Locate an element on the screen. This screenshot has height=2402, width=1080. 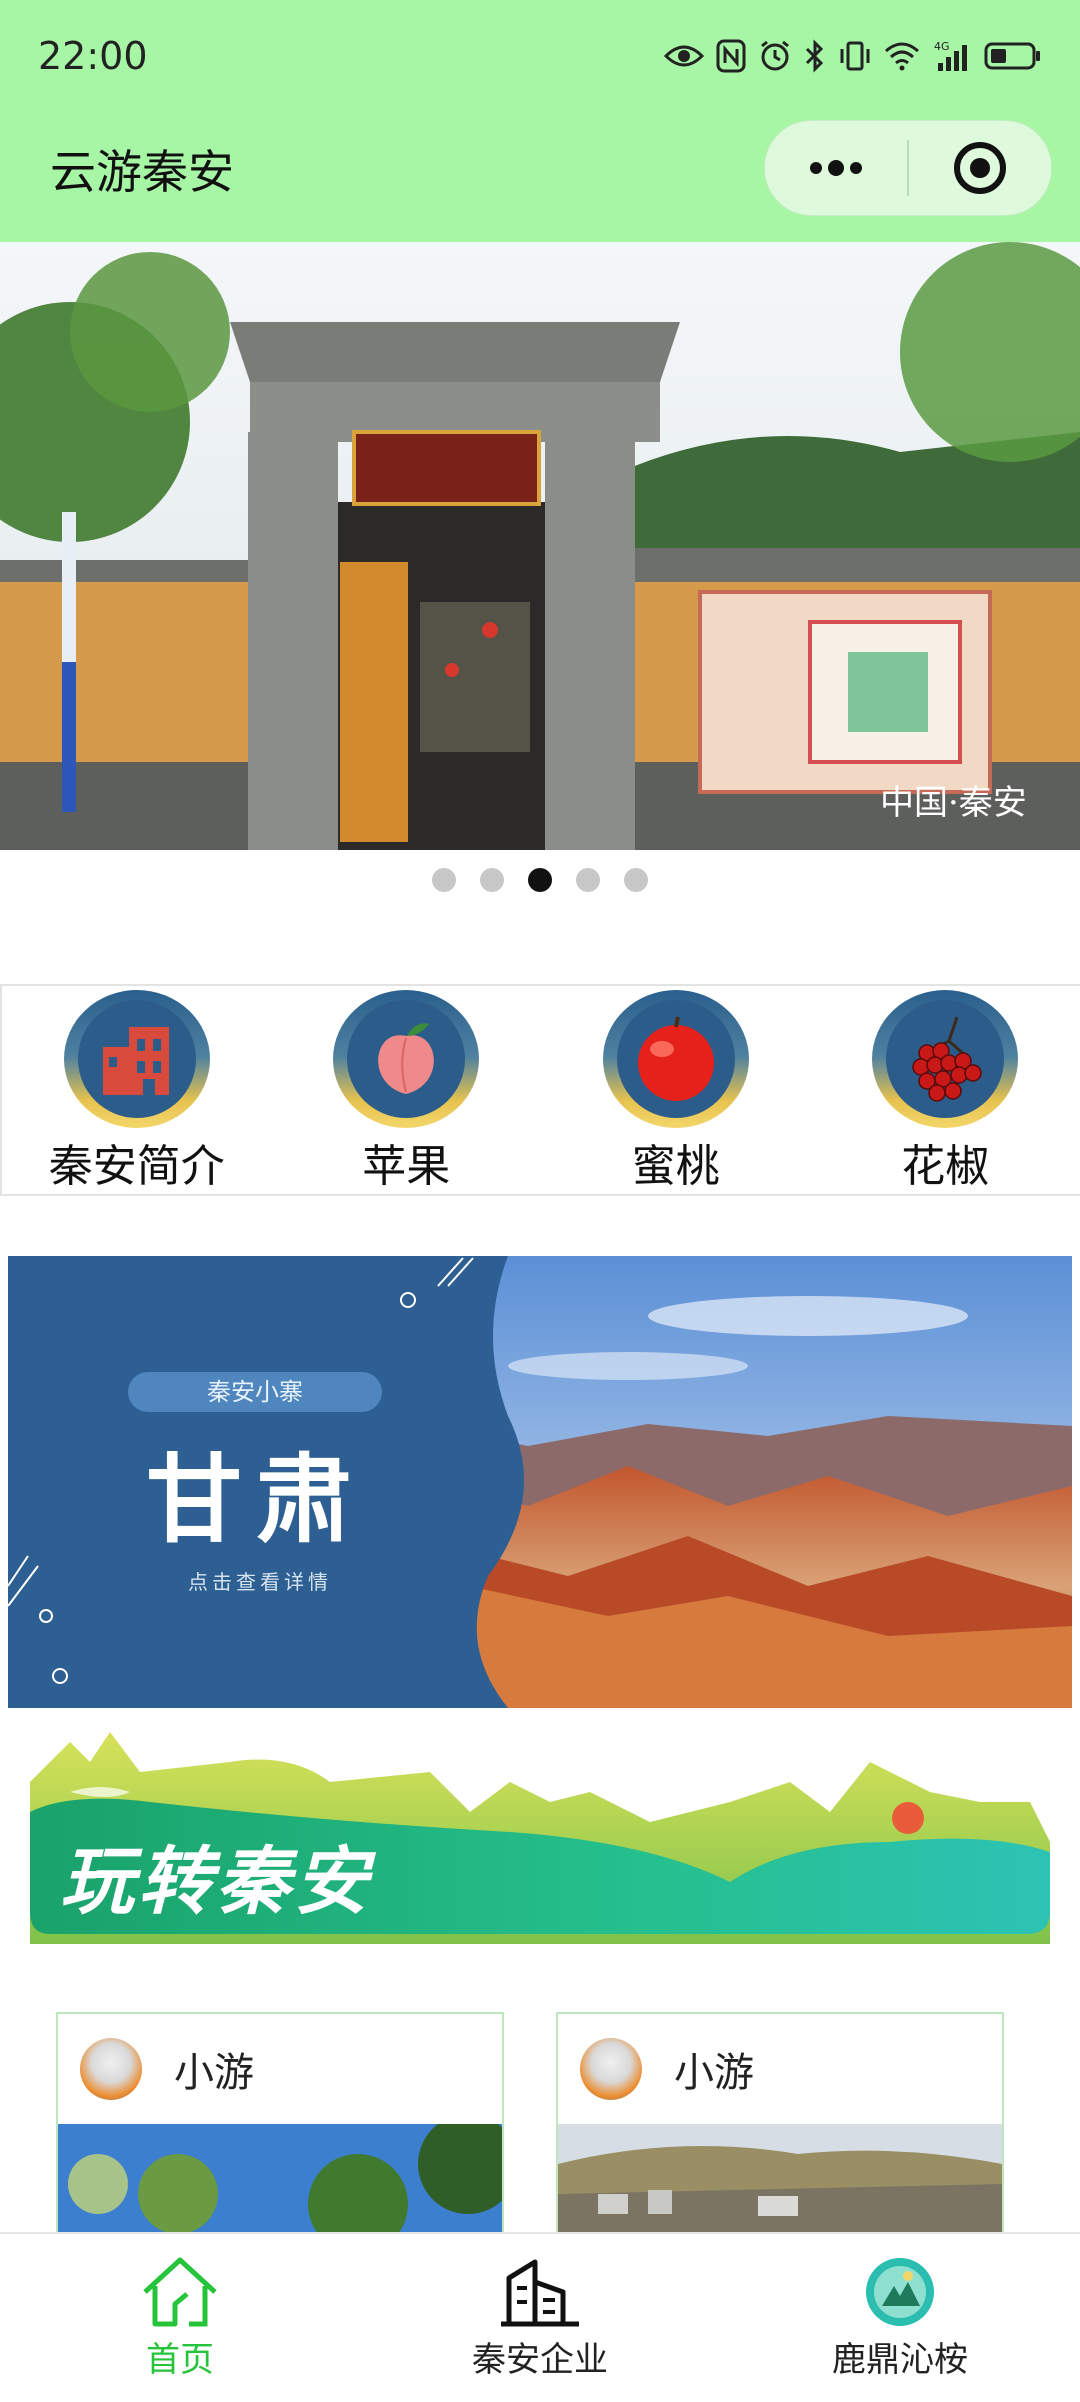
tab-label: 秦安企业 is located at coordinates (540, 2360).